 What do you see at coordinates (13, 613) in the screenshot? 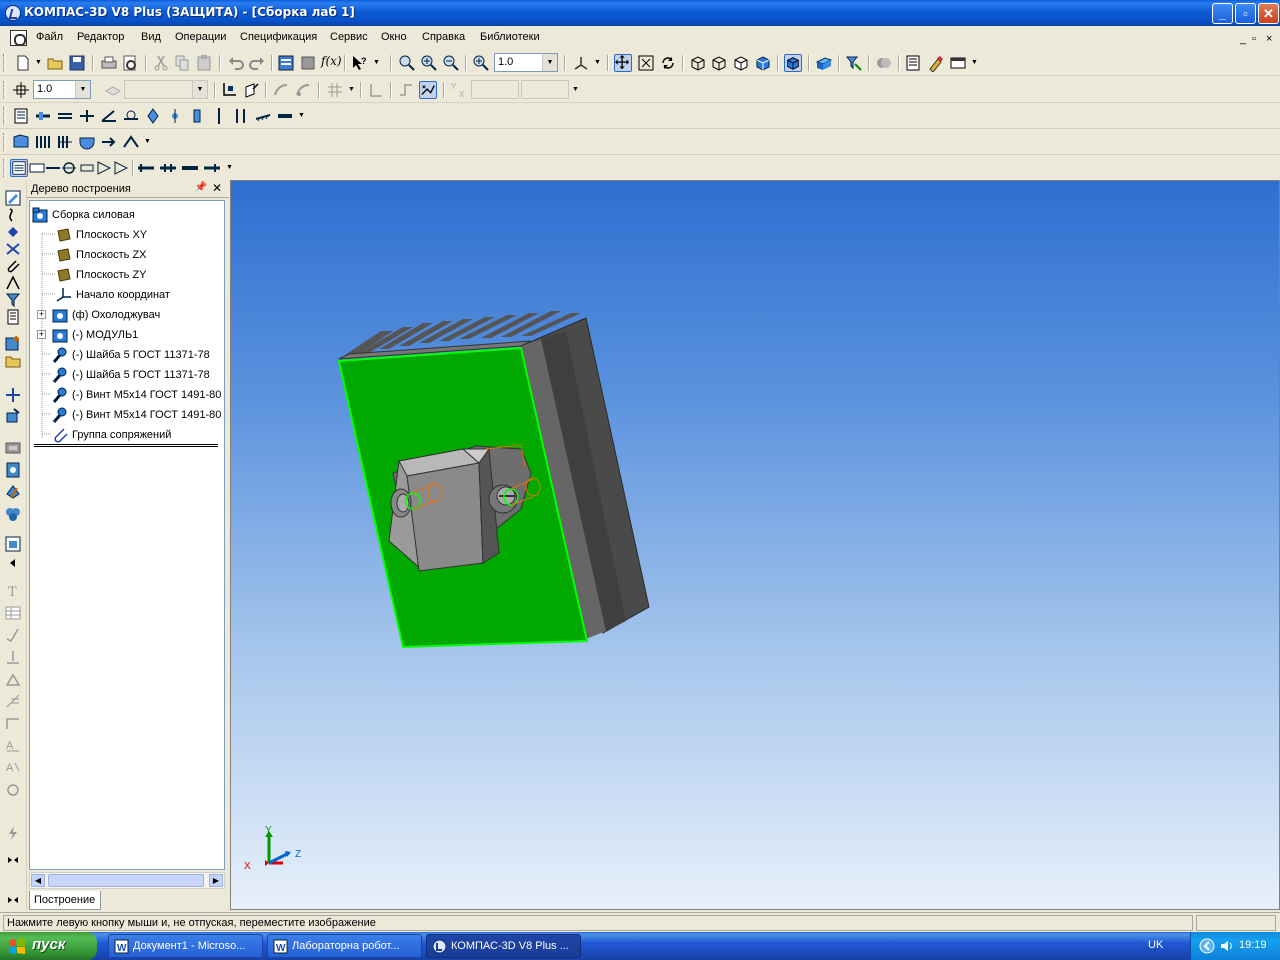
I see `table-icon` at bounding box center [13, 613].